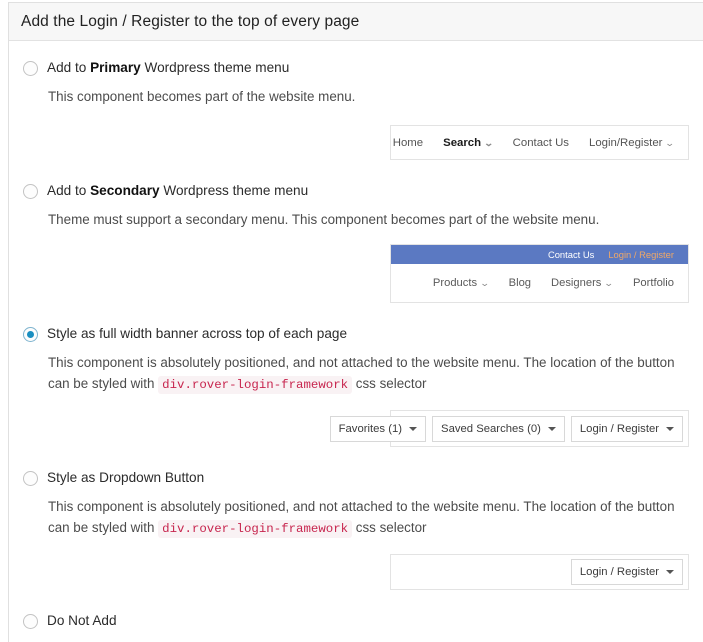 Image resolution: width=703 pixels, height=642 pixels. What do you see at coordinates (455, 283) in the screenshot?
I see `nav-item-products-label: Products` at bounding box center [455, 283].